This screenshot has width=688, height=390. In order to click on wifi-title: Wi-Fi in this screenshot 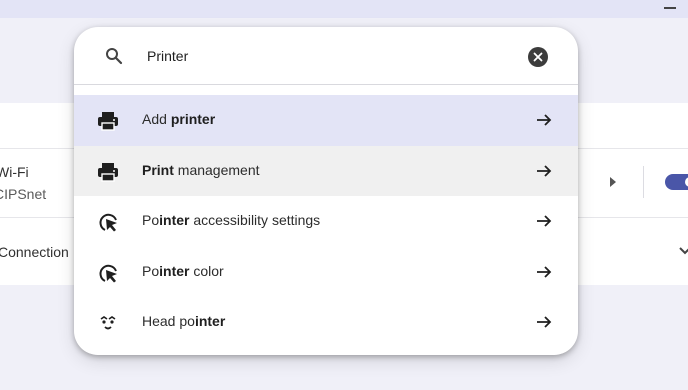, I will do `click(14, 172)`.